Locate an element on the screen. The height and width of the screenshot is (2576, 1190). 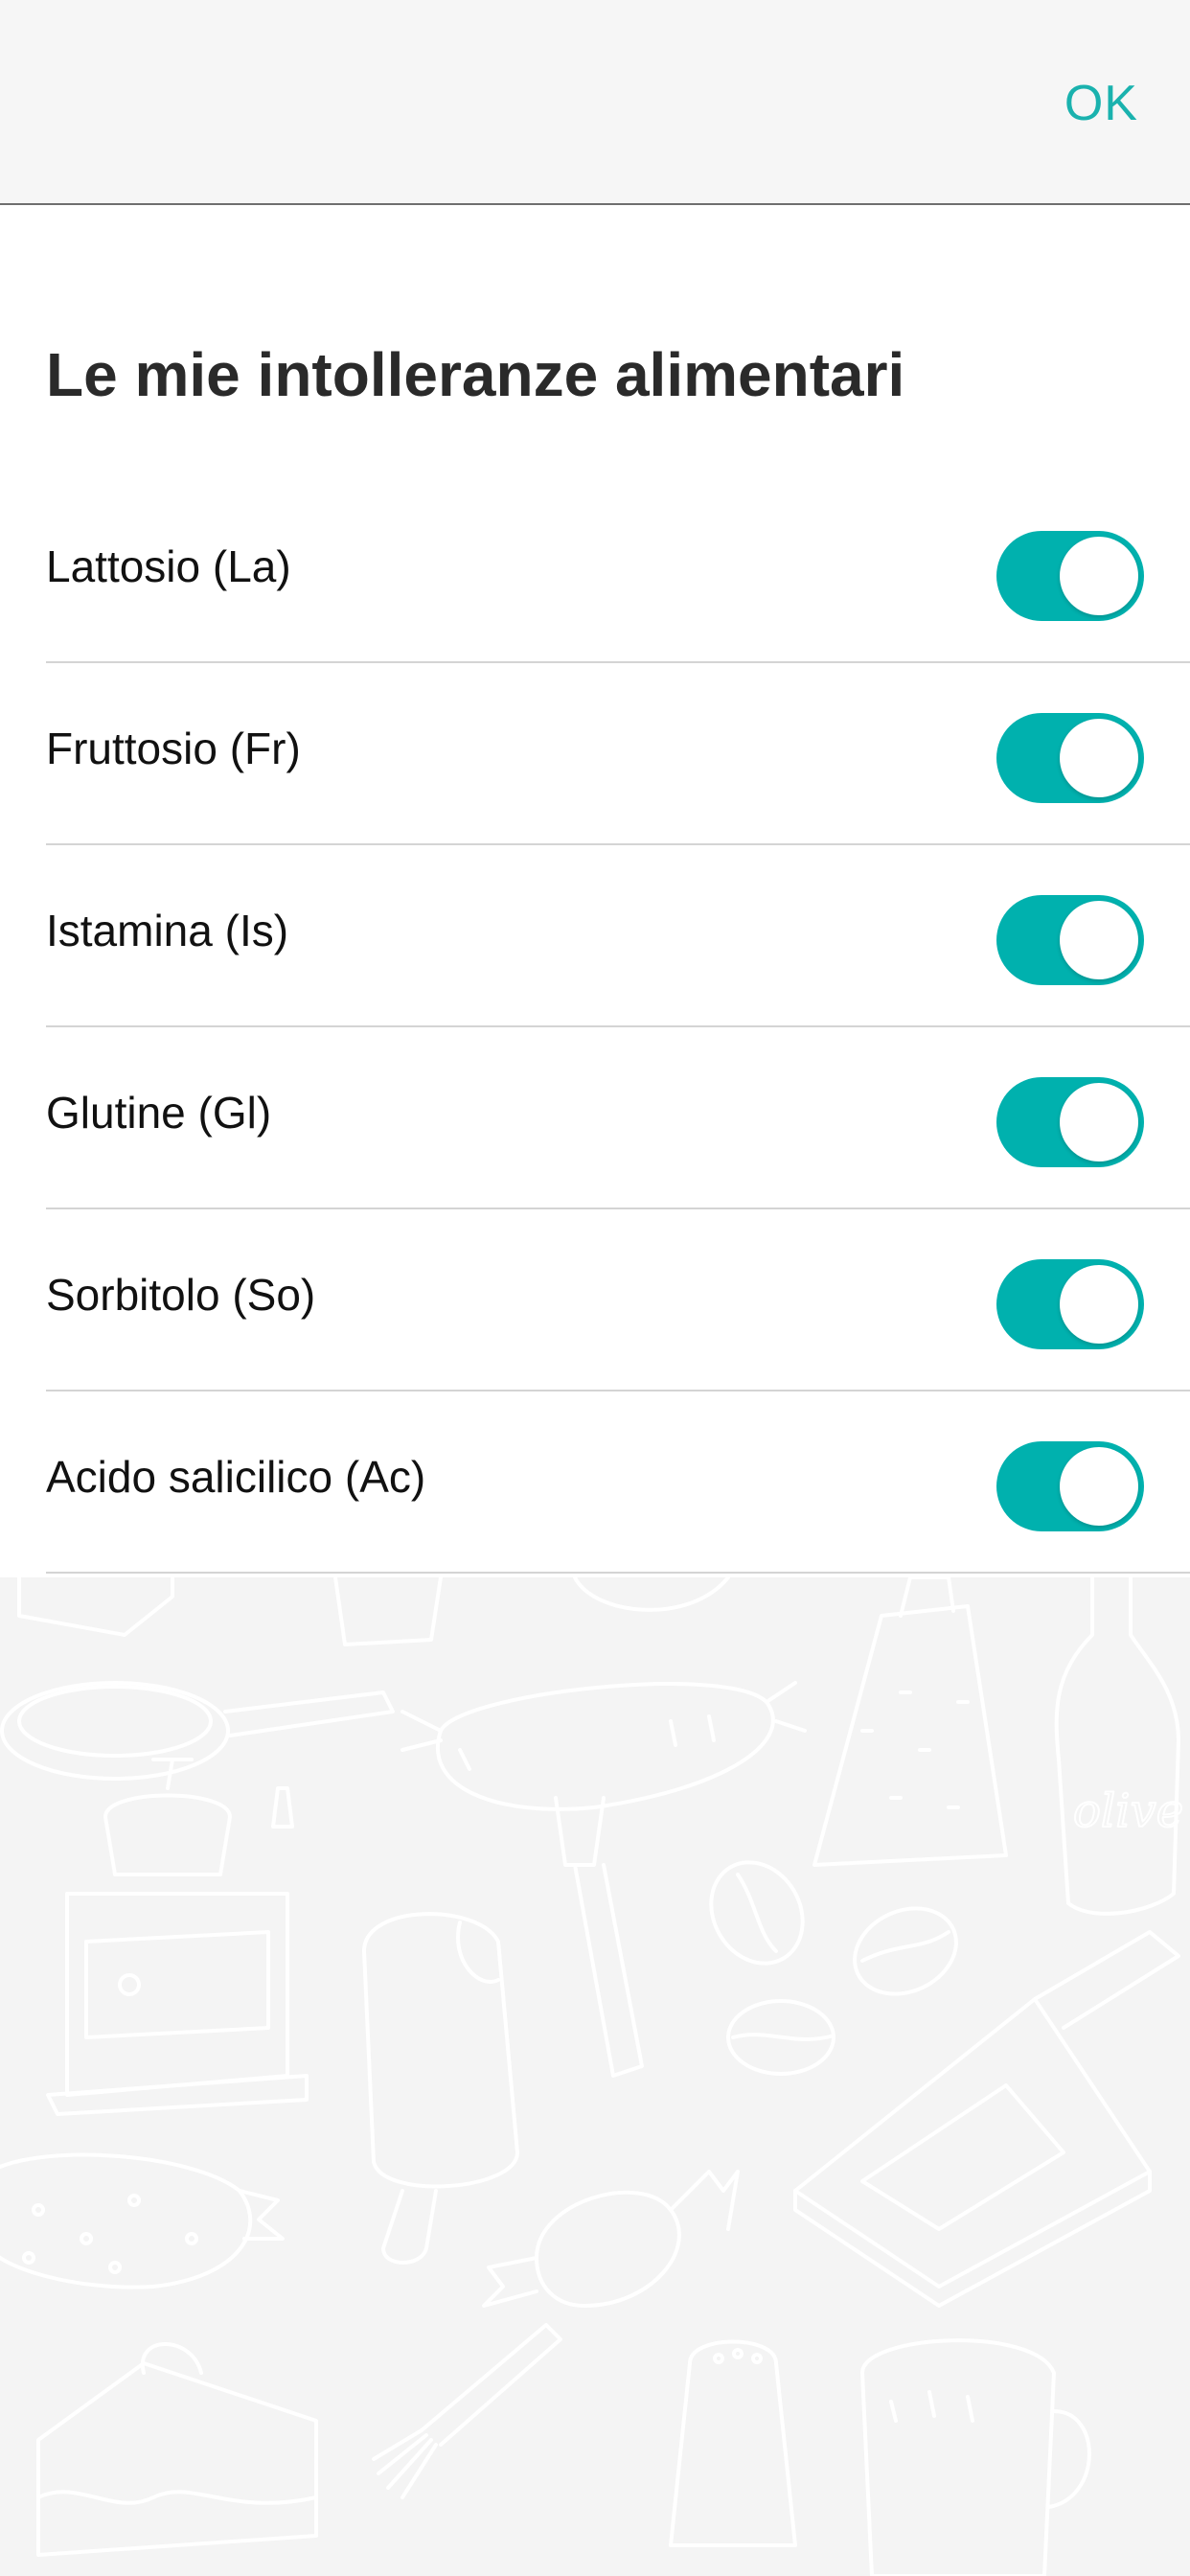
page-title: Le mie intolleranze alimentari is located at coordinates (476, 374).